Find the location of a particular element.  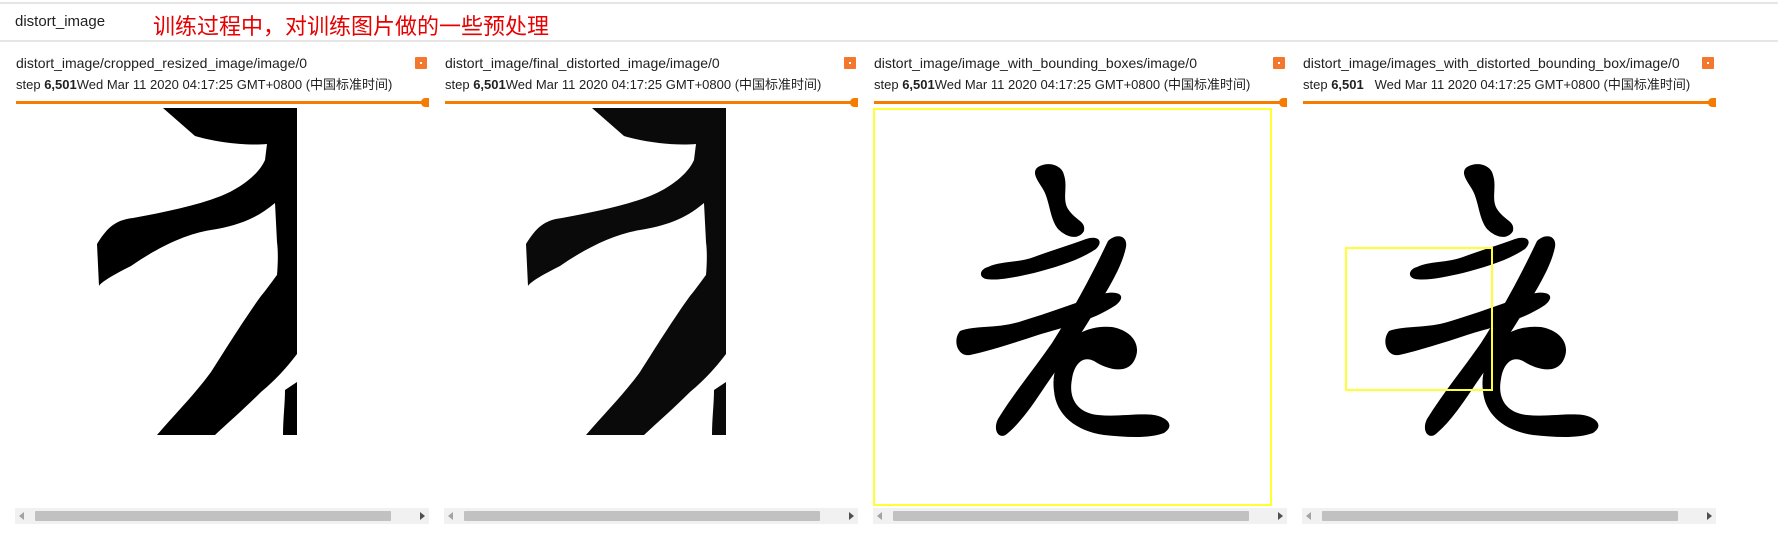

annotation-note: 训练过程中，对训练图片做的一些预处理 is located at coordinates (351, 27).